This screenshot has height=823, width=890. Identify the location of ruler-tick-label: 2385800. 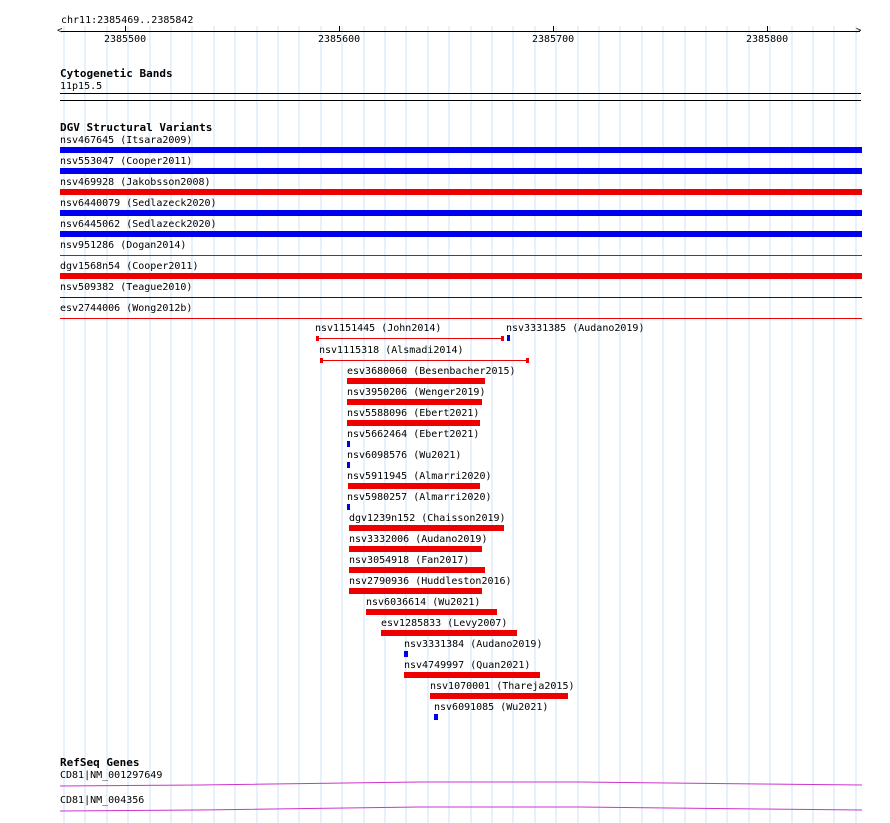
(767, 39).